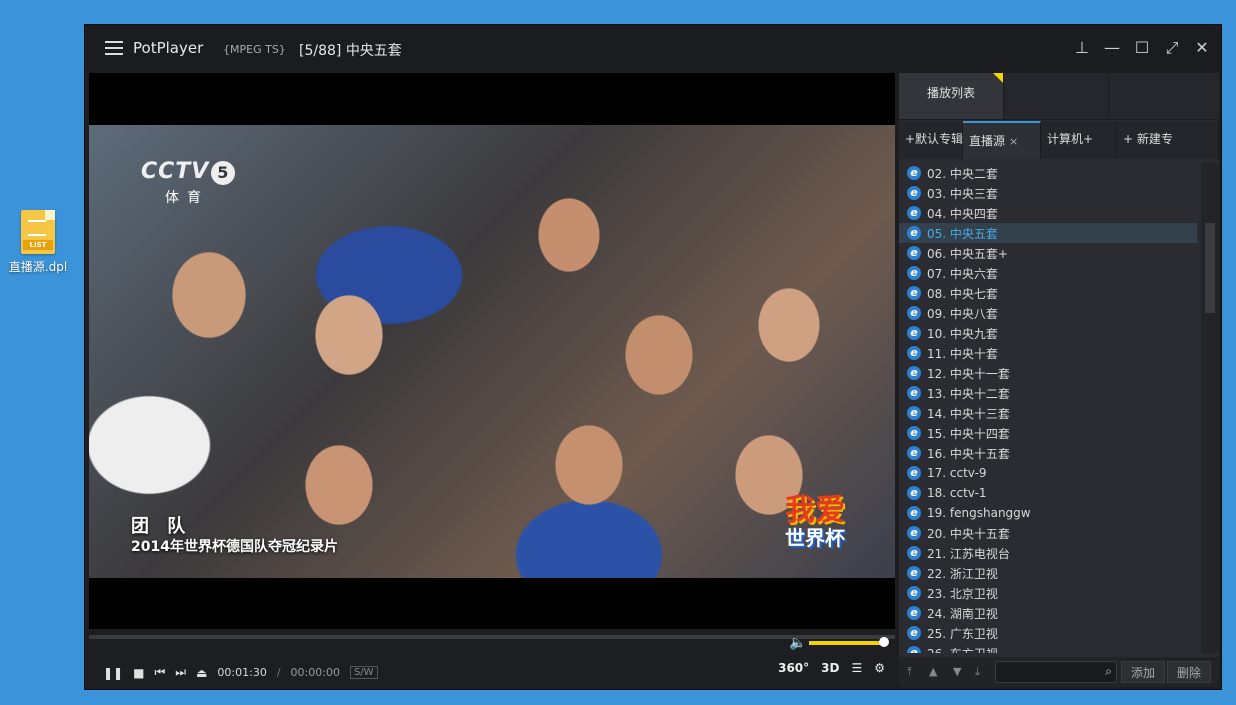  What do you see at coordinates (797, 643) in the screenshot?
I see `volume-icon: 🔈` at bounding box center [797, 643].